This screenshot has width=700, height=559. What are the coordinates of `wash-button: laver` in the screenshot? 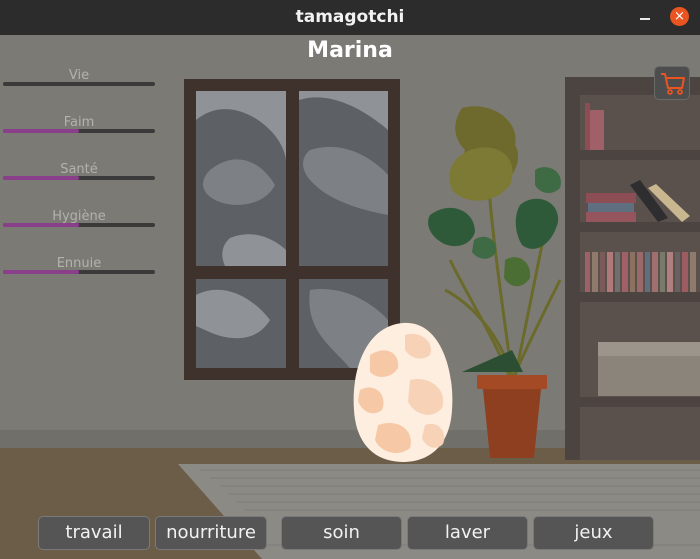 It's located at (467, 533).